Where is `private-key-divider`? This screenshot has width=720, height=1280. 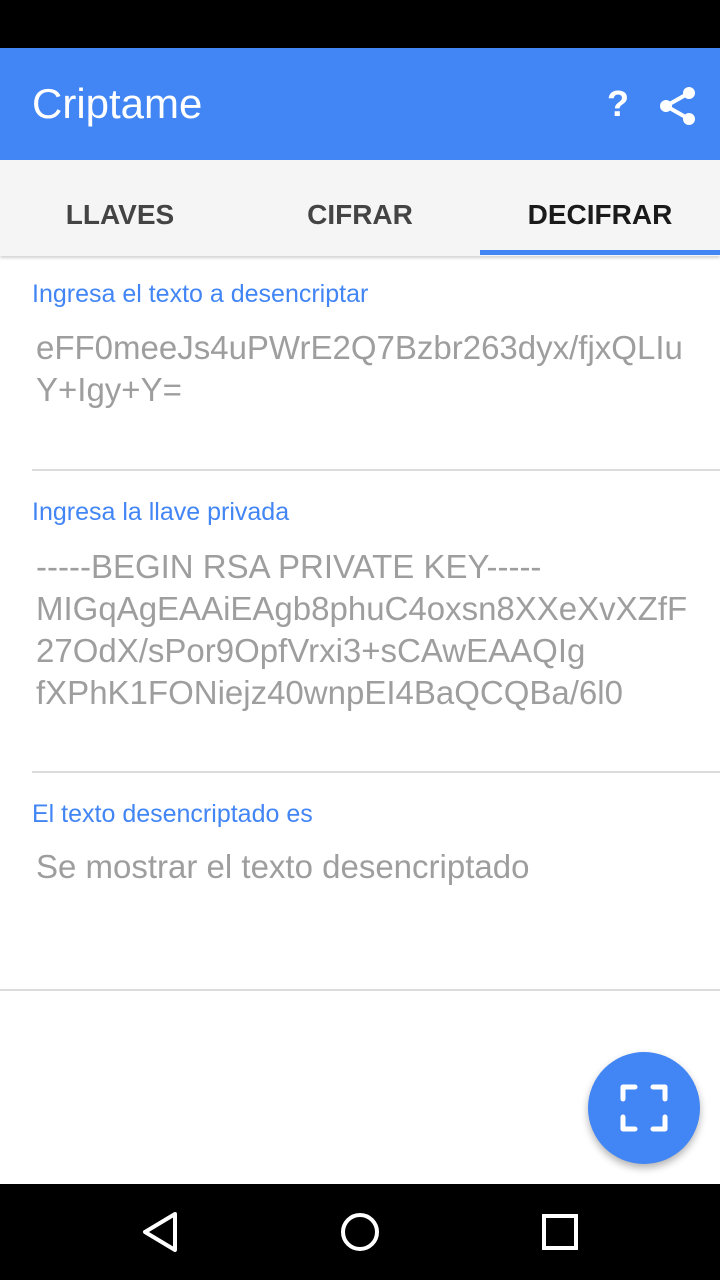
private-key-divider is located at coordinates (376, 772).